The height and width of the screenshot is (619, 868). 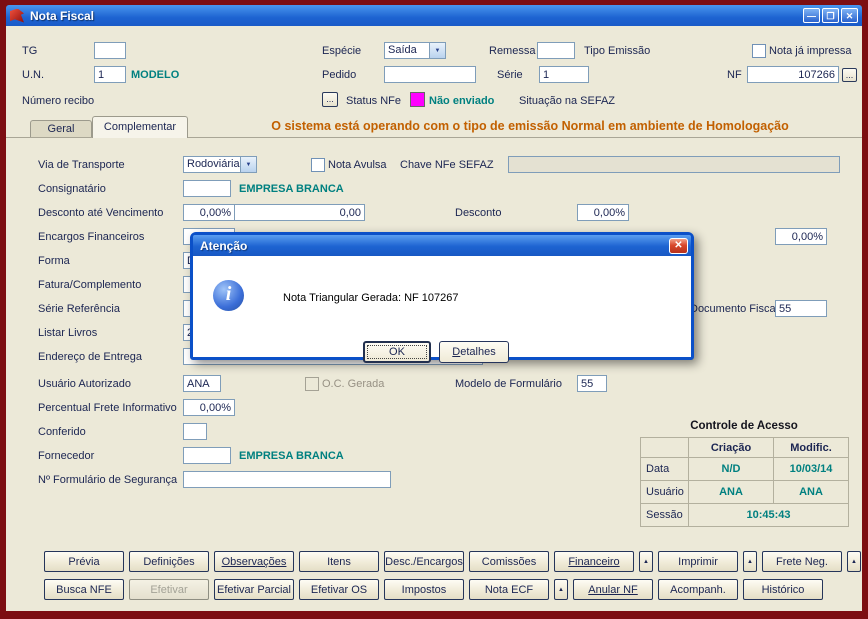 I want to click on historico-button: Histórico, so click(x=783, y=589).